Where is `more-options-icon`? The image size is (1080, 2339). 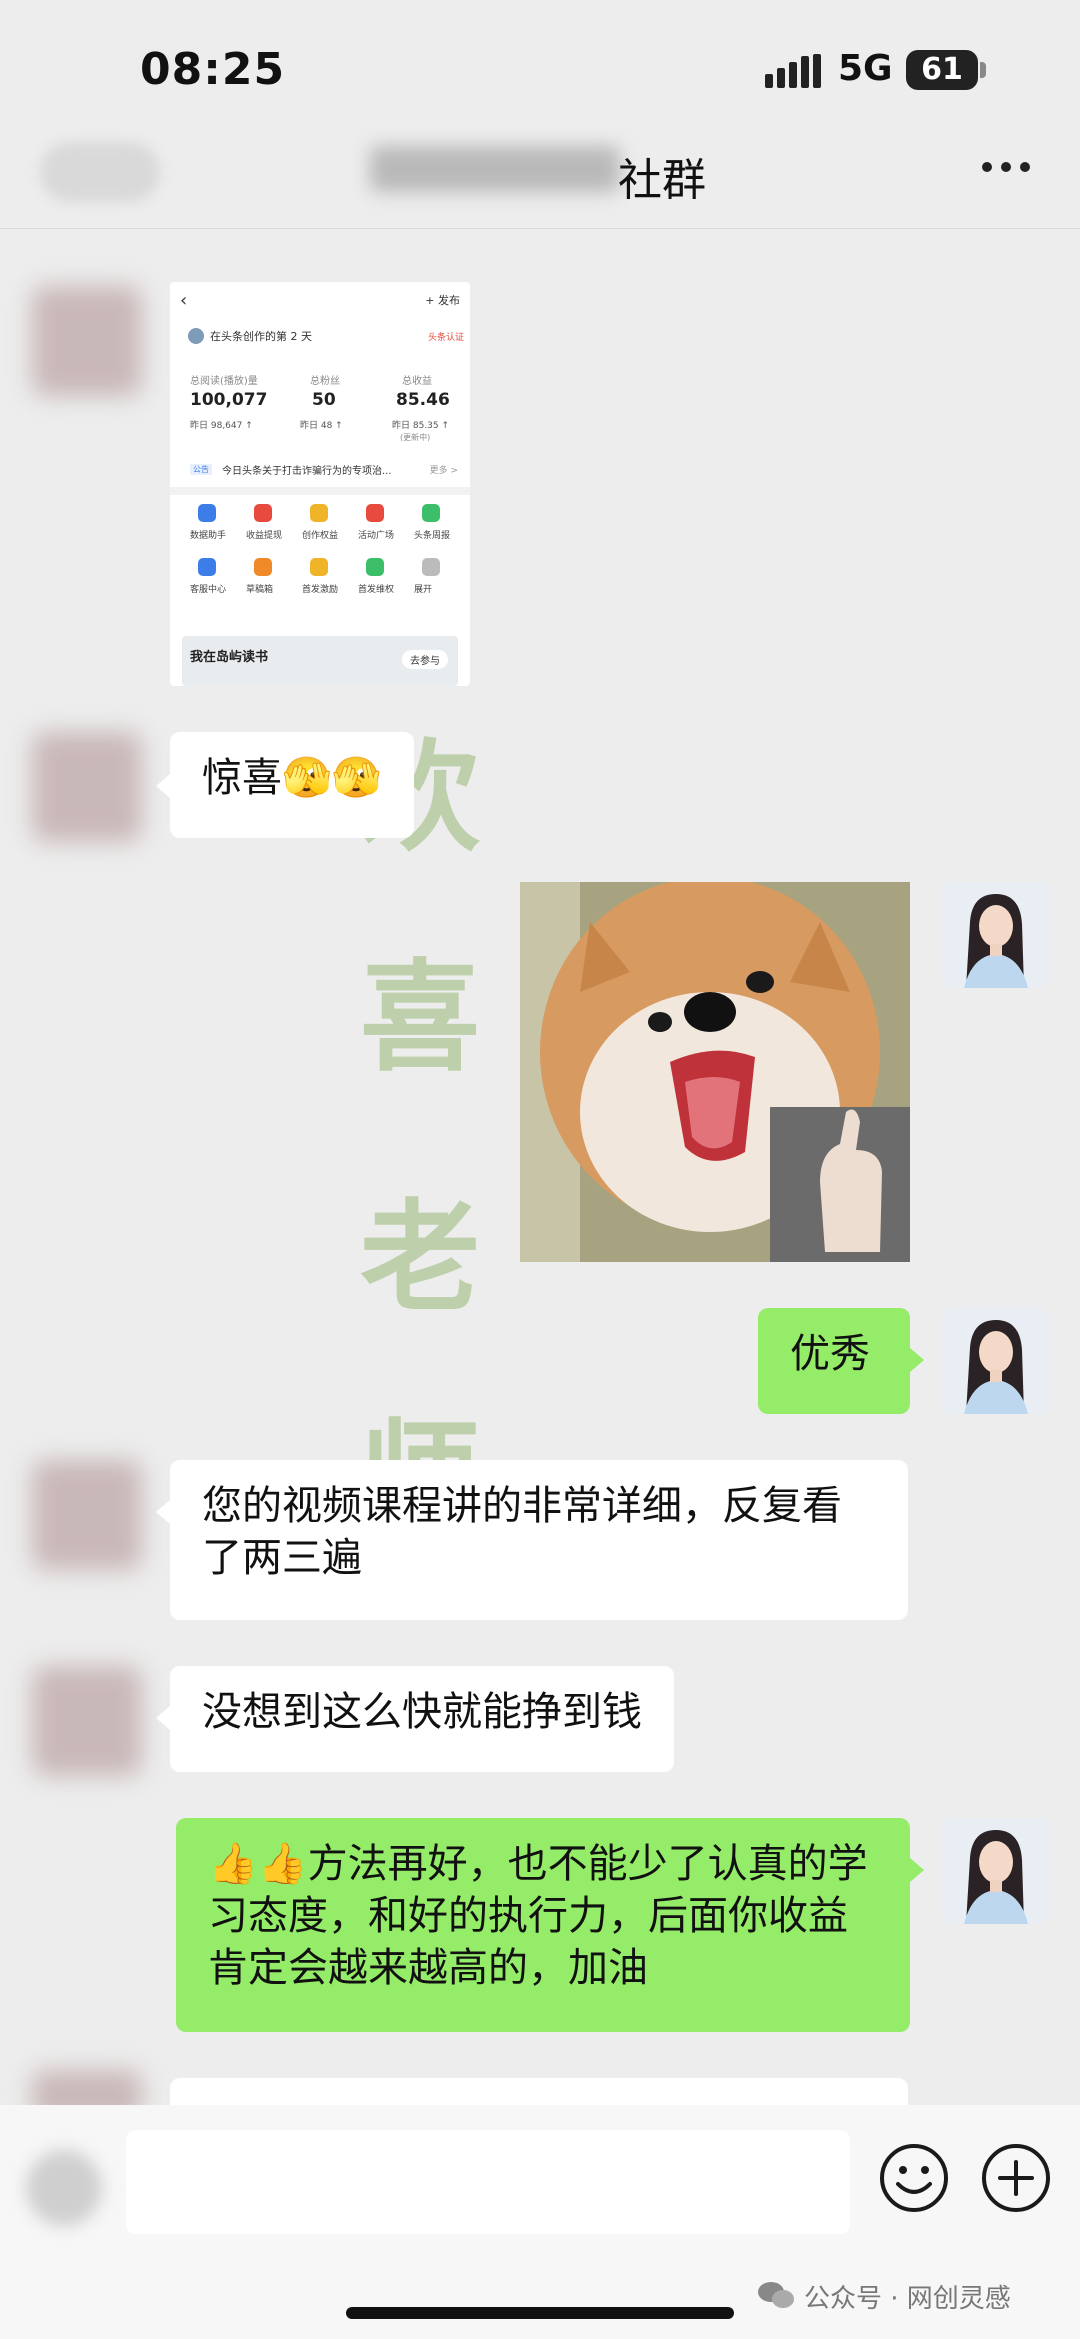
more-options-icon is located at coordinates (1006, 167).